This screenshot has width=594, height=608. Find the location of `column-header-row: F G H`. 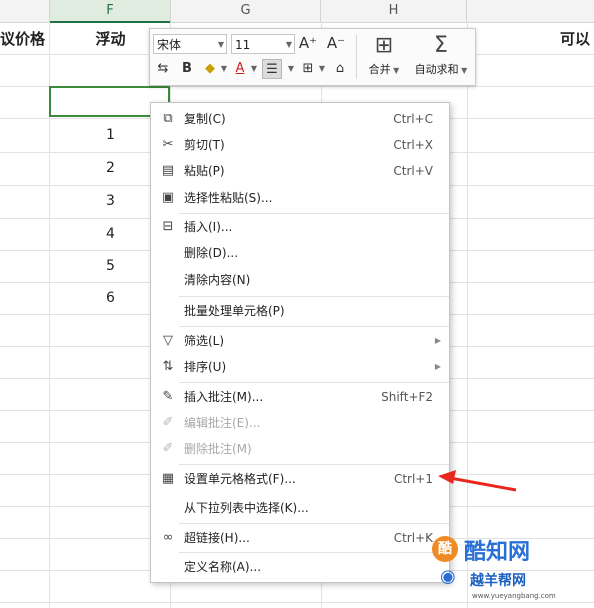

column-header-row: F G H is located at coordinates (297, 11).